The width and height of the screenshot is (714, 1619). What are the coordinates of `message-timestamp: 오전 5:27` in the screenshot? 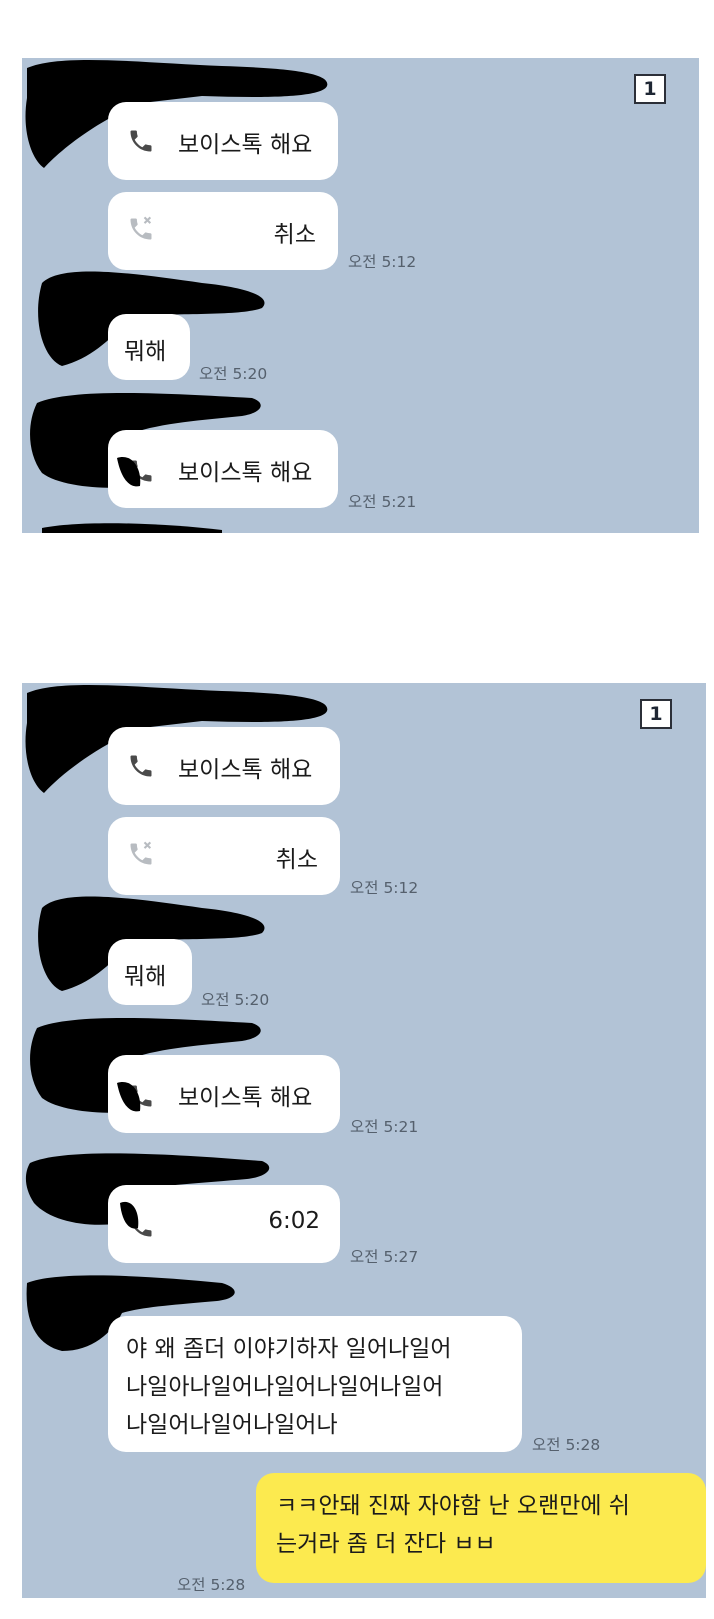 It's located at (384, 1257).